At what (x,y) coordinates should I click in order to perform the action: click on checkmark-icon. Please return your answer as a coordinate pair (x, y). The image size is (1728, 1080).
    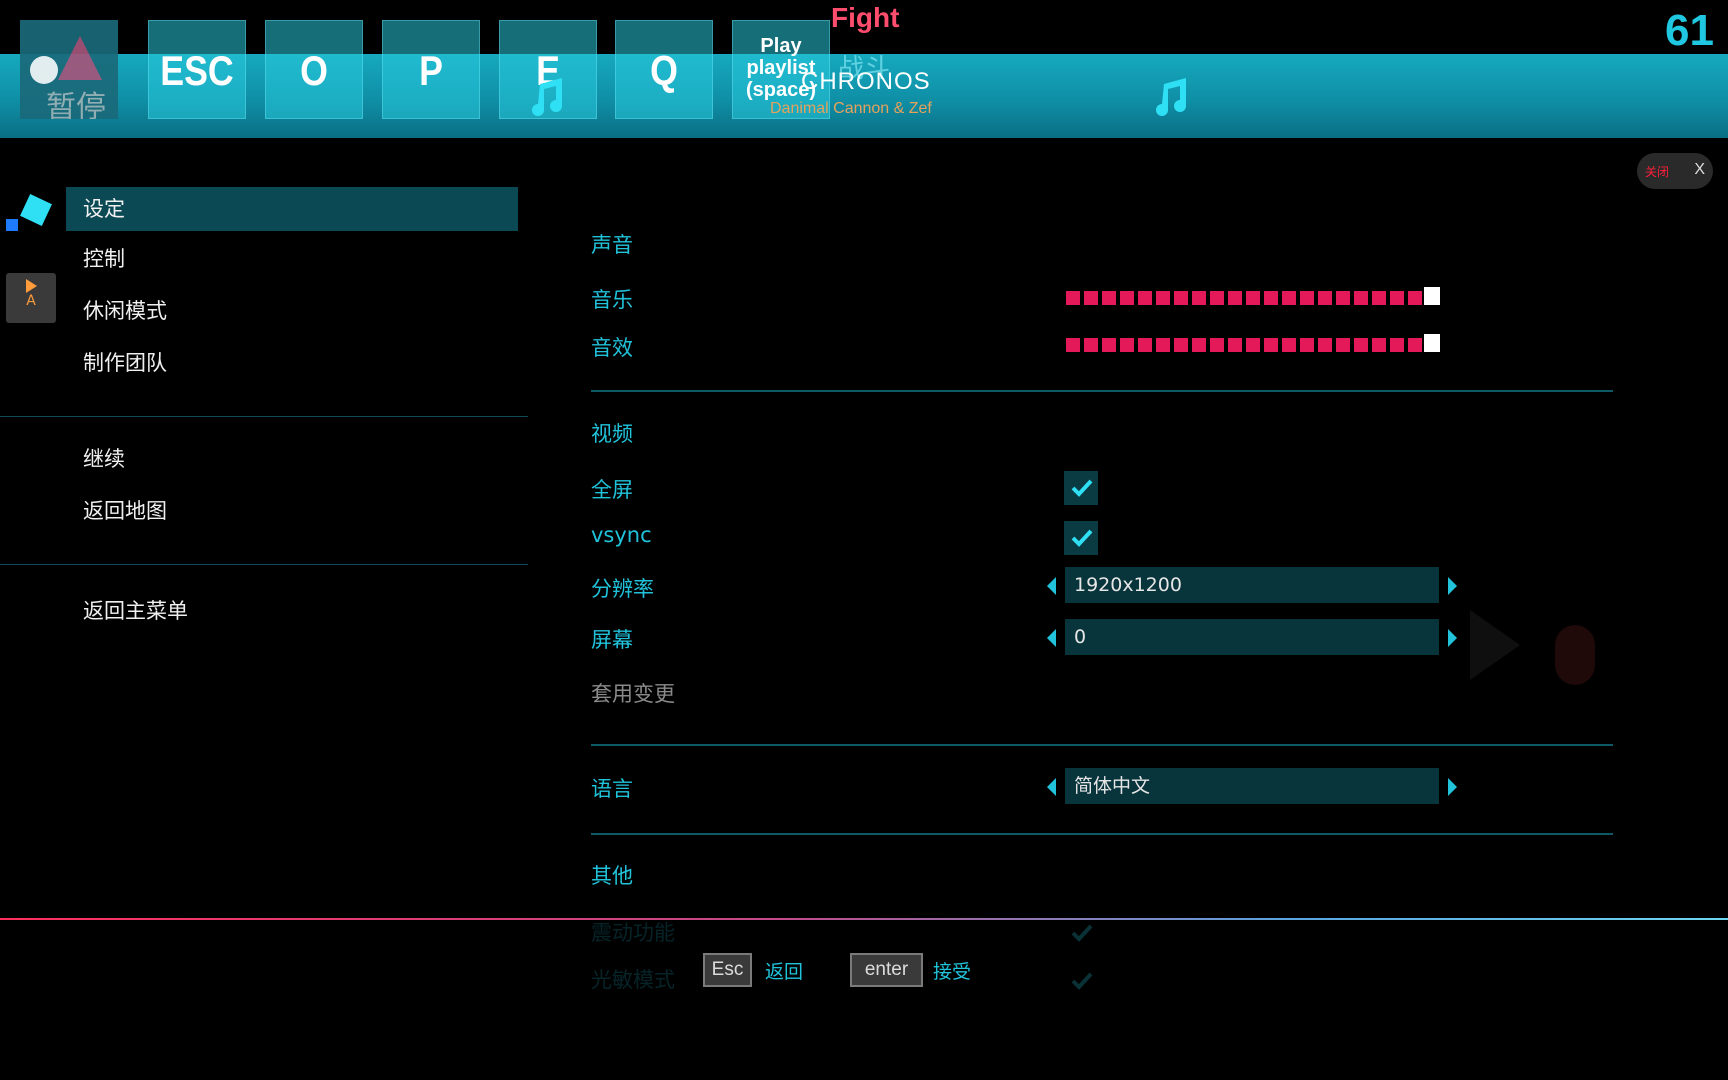
    Looking at the image, I should click on (1082, 933).